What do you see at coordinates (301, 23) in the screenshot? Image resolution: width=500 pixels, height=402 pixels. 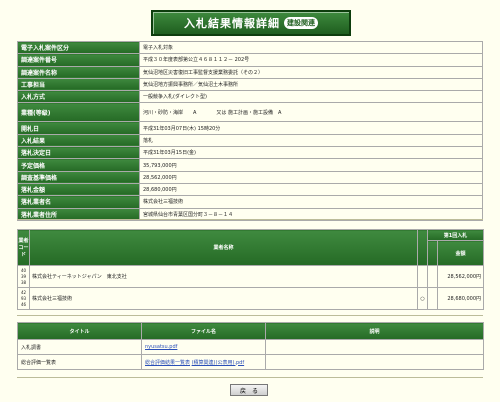 I see `page-subtitle-badge: 建設関連` at bounding box center [301, 23].